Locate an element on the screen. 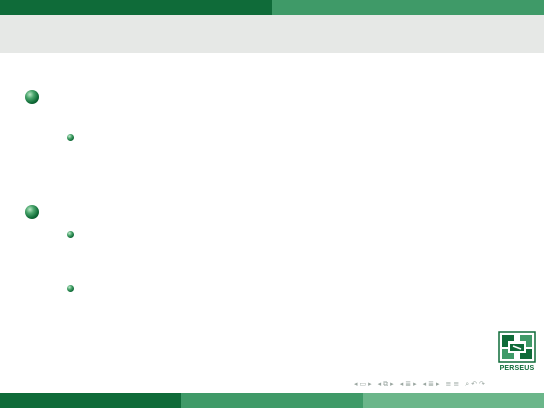 Image resolution: width=544 pixels, height=408 pixels. bottom-bar is located at coordinates (272, 400).